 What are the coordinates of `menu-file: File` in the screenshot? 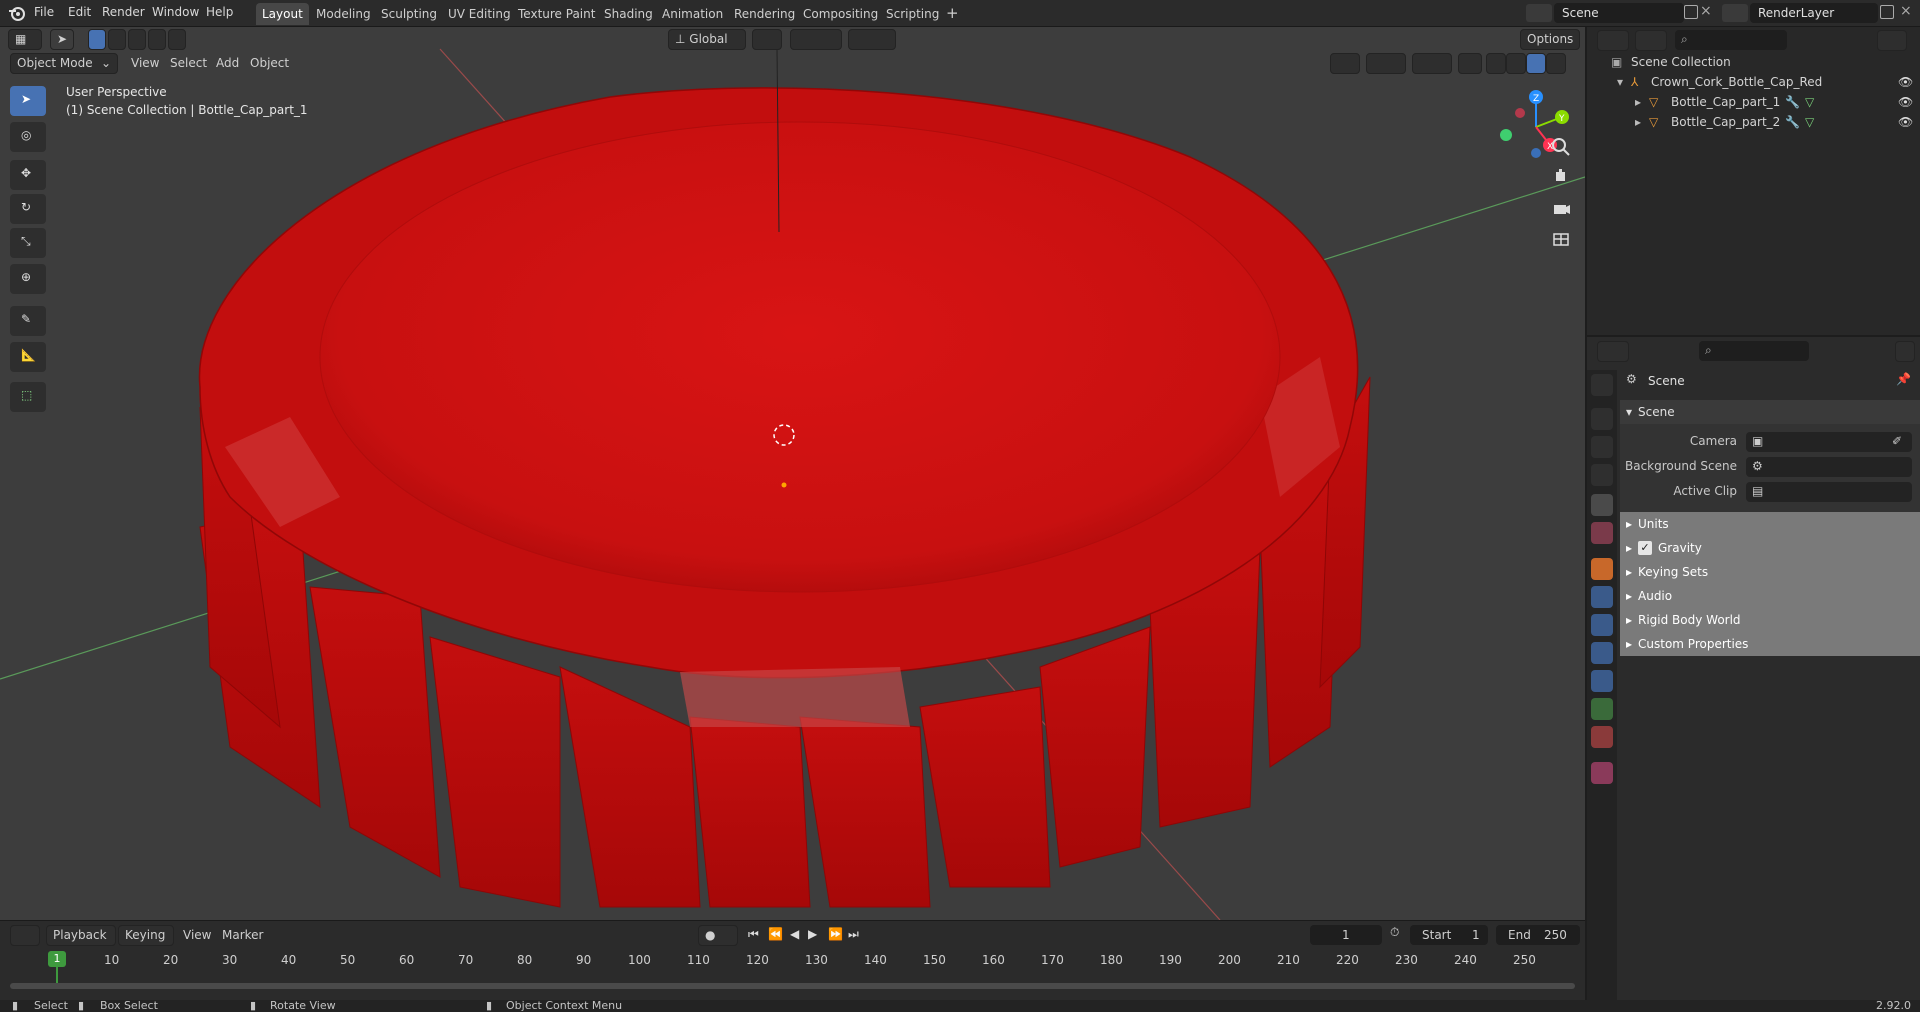 It's located at (44, 12).